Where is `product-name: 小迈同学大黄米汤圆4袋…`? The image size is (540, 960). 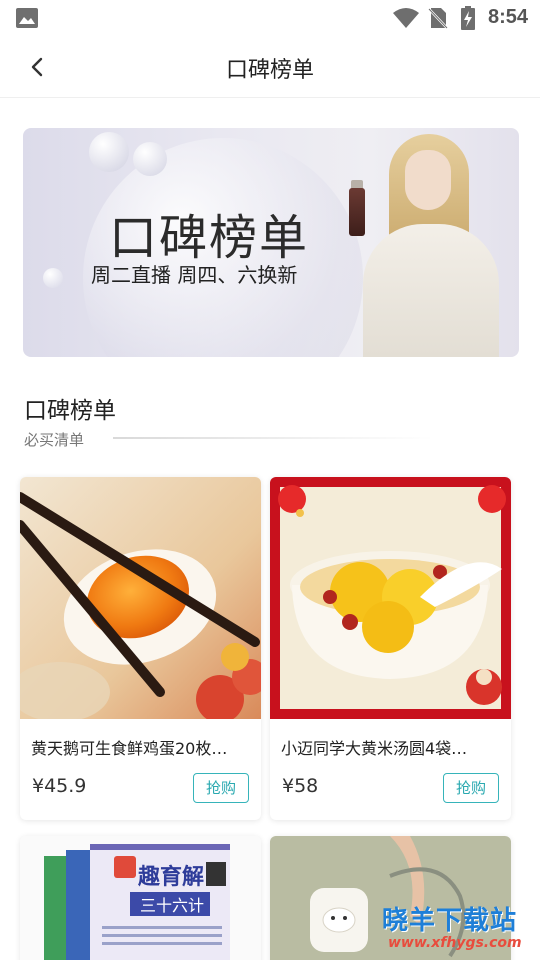 product-name: 小迈同学大黄米汤圆4袋… is located at coordinates (374, 748).